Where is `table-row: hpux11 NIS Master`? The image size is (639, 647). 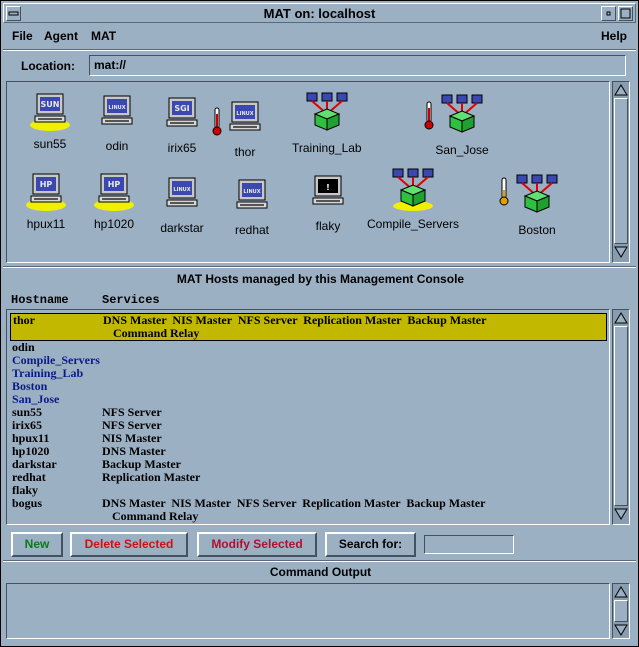
table-row: hpux11 NIS Master is located at coordinates (308, 438).